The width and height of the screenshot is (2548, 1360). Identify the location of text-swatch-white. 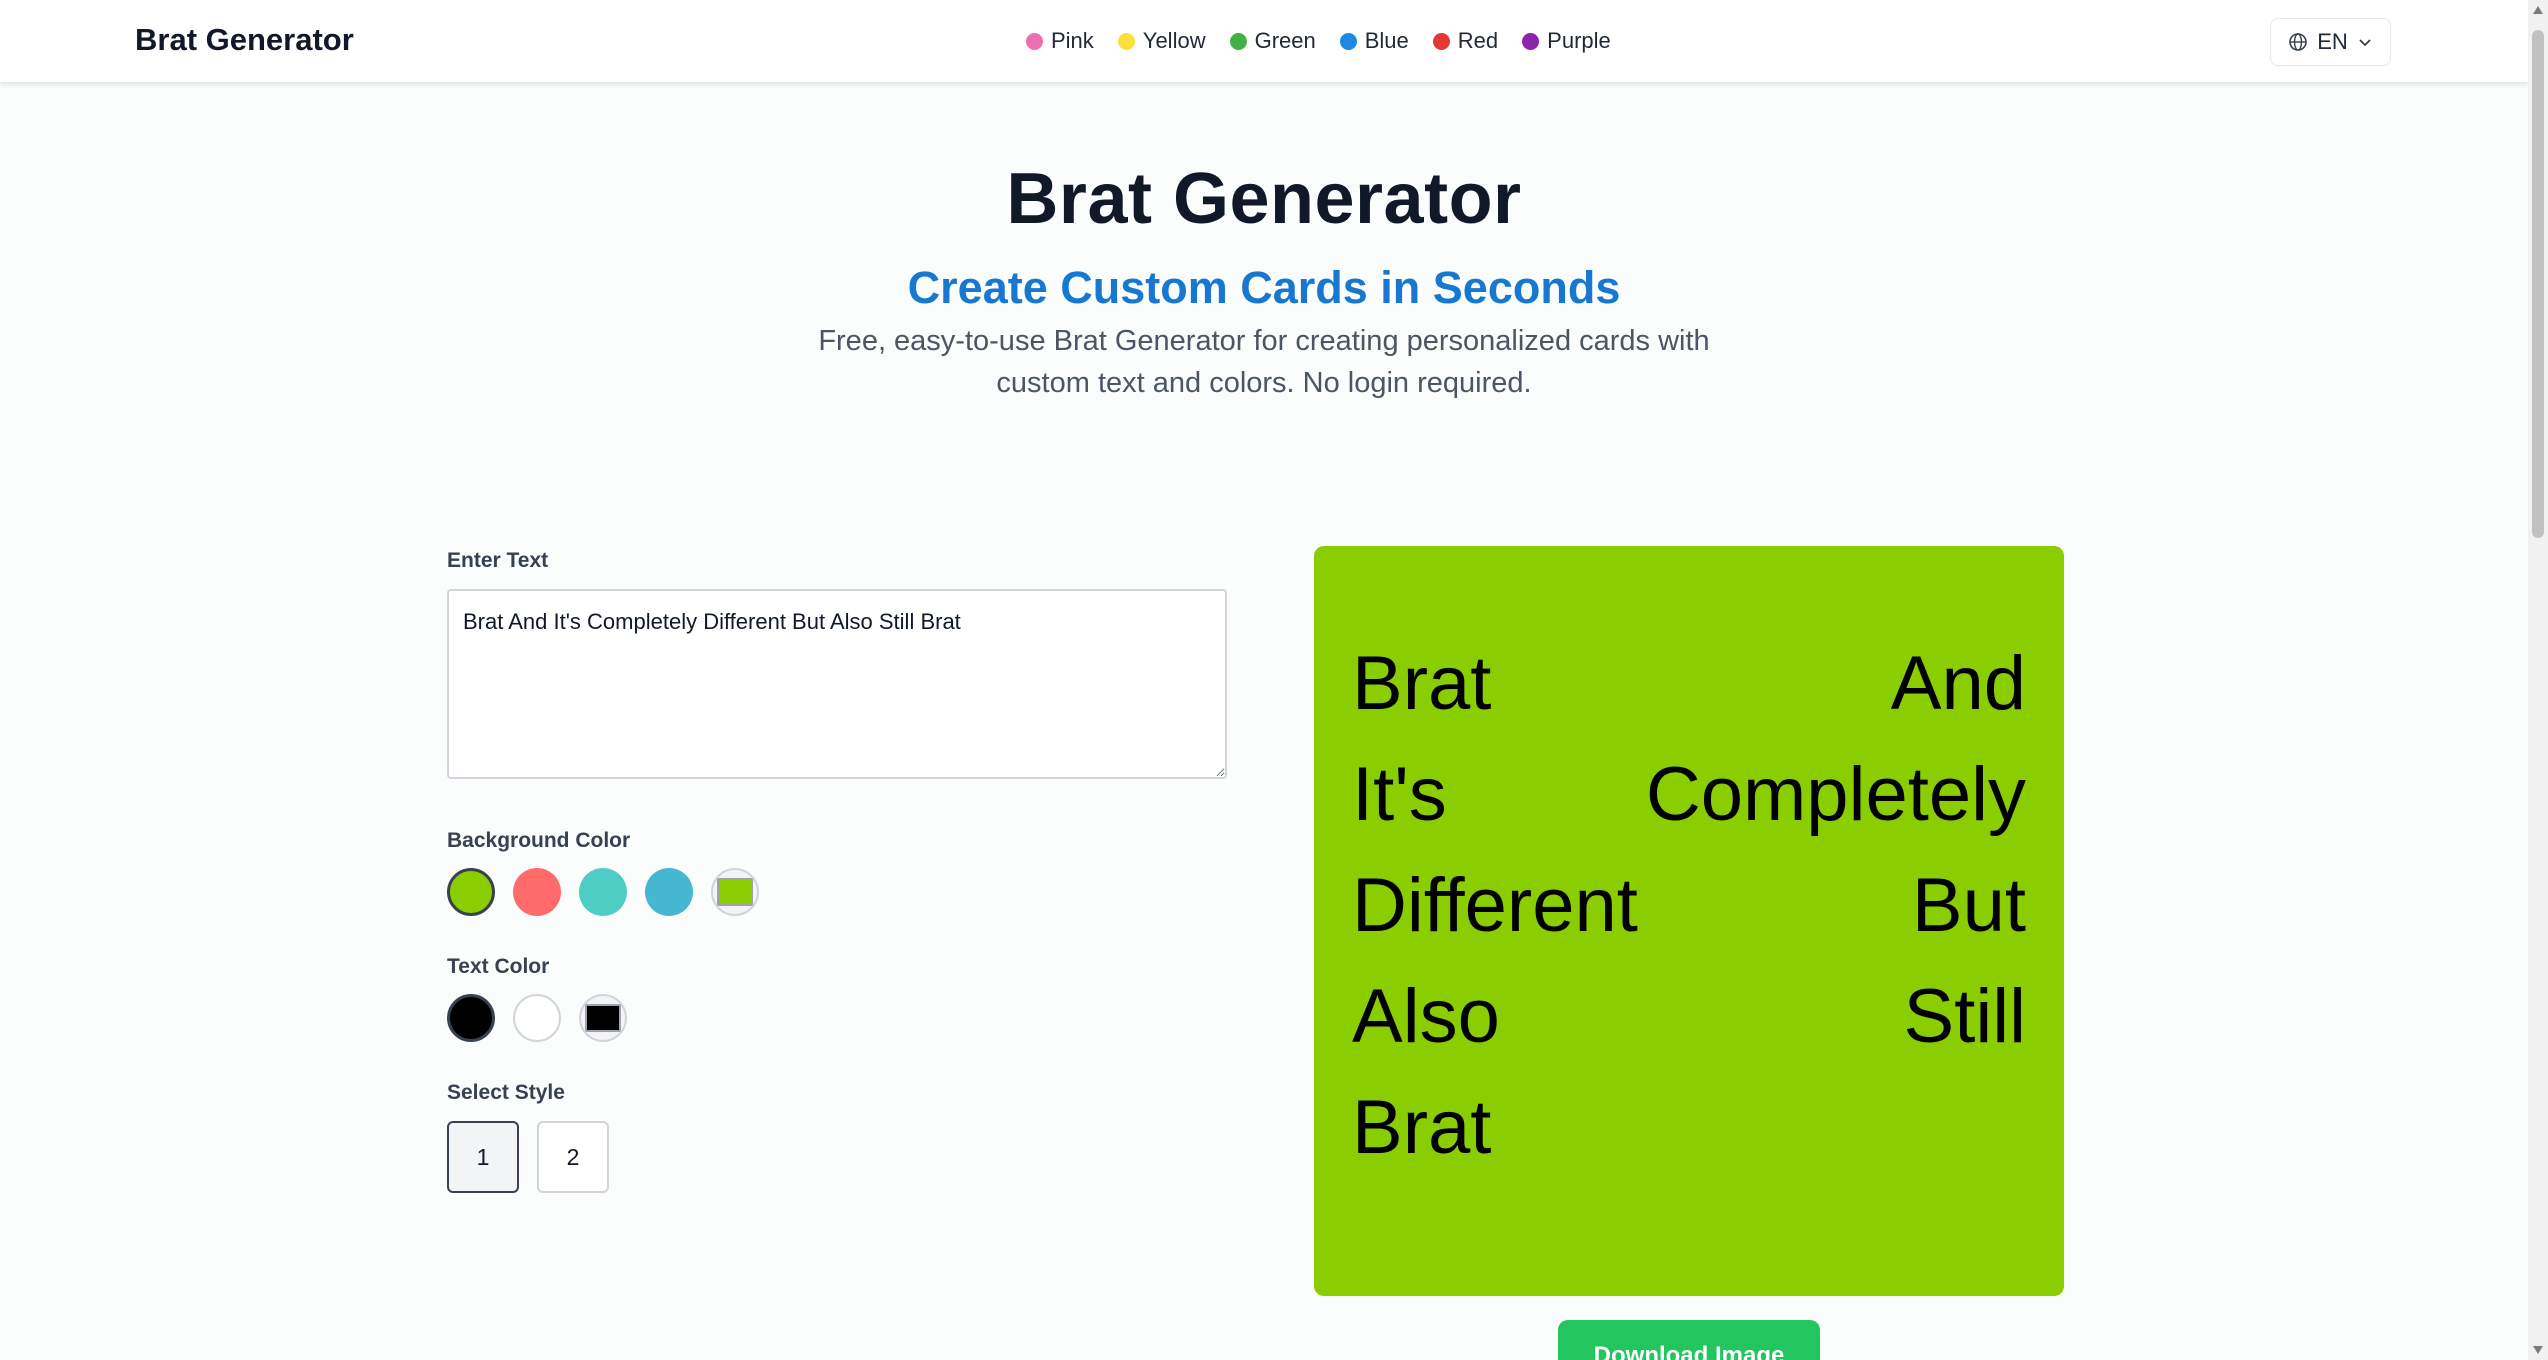
(537, 1018).